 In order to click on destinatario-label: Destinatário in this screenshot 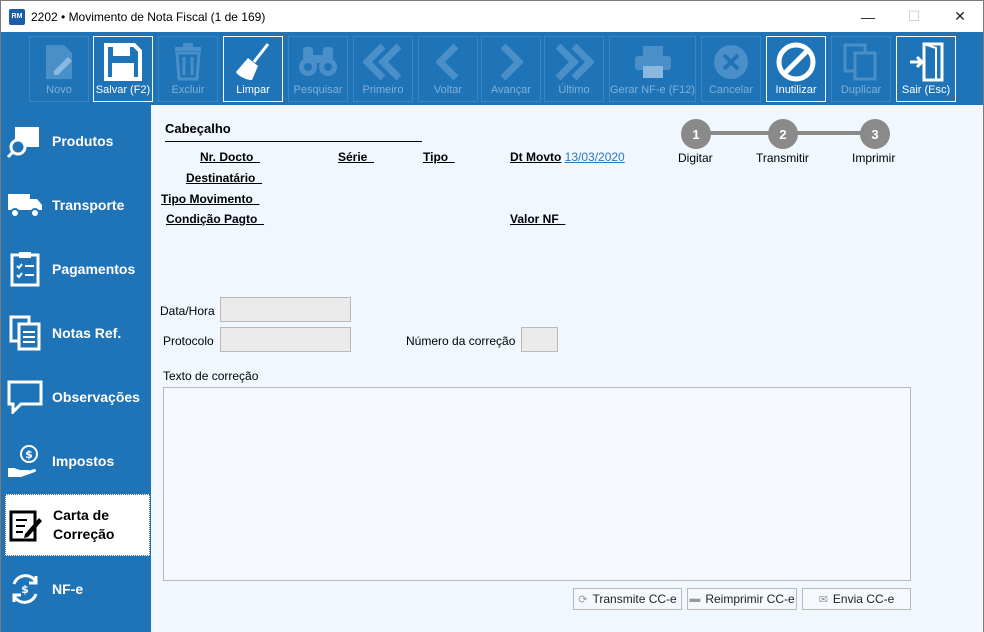, I will do `click(224, 178)`.